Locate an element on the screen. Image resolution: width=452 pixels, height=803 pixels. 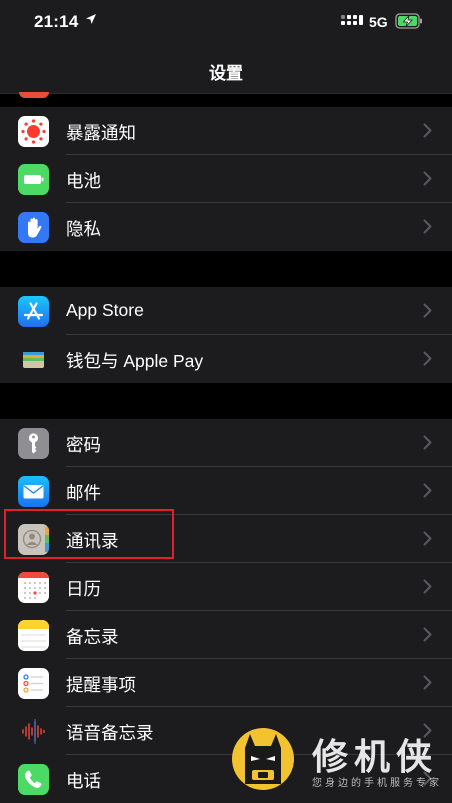
settings-row-reminders: 提醒事项 is located at coordinates (226, 683).